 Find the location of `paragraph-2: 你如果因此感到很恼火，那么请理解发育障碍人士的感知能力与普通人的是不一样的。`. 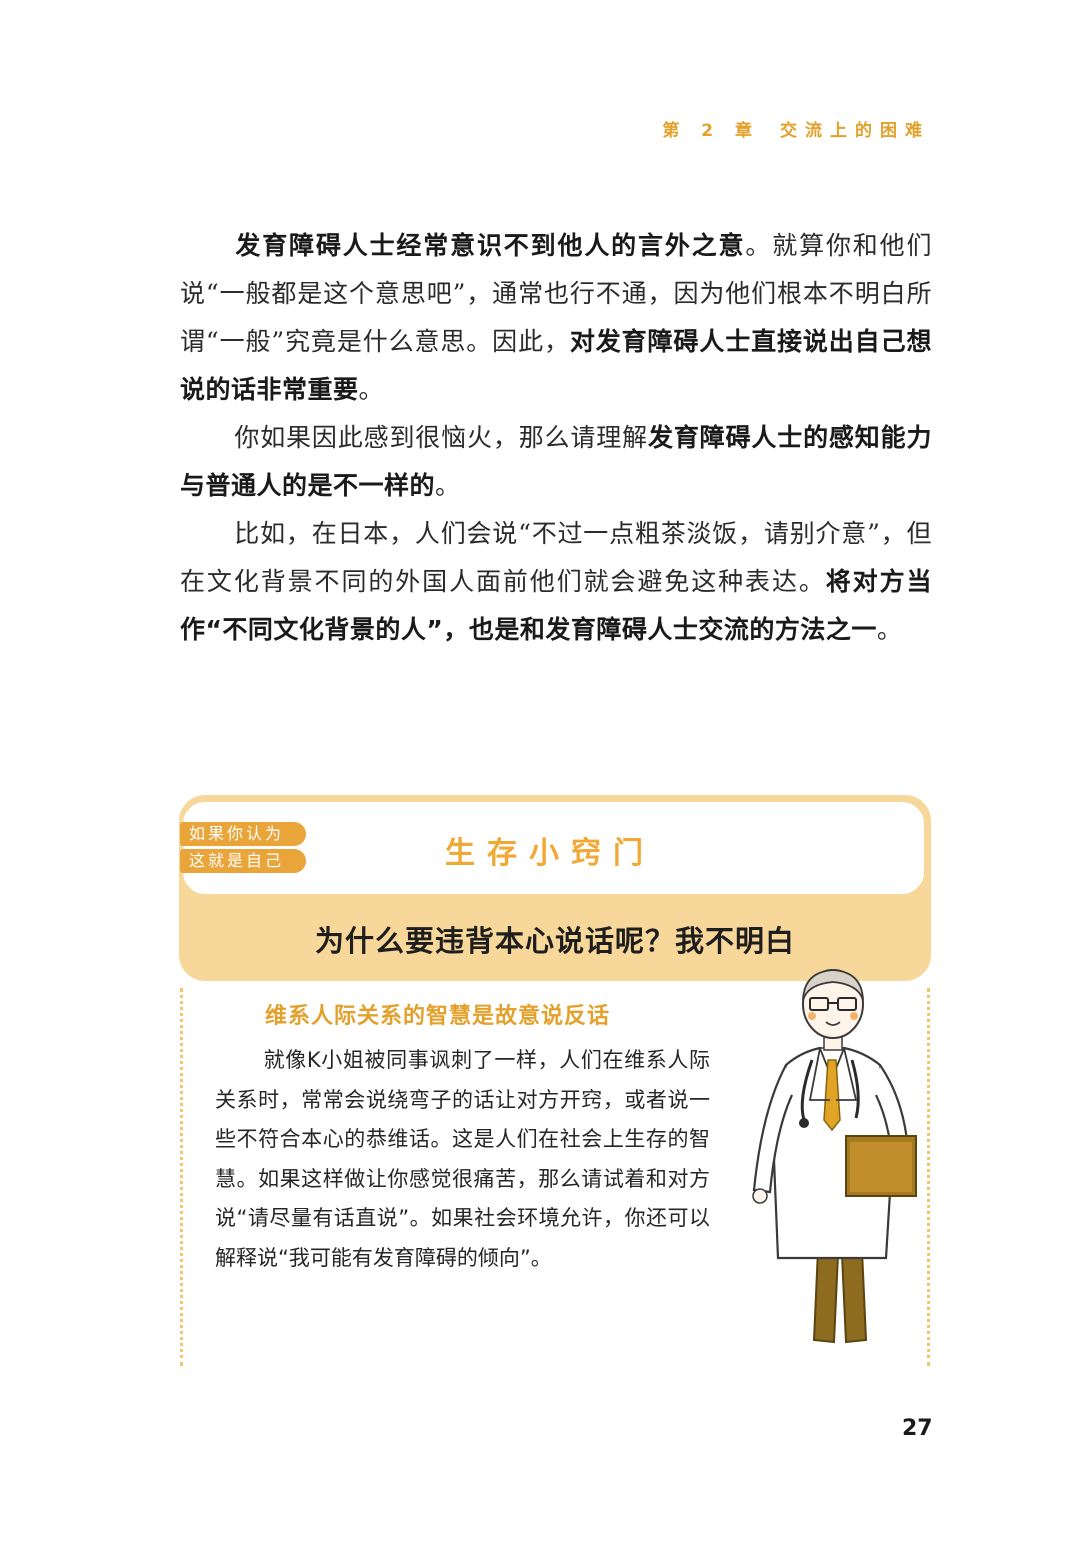

paragraph-2: 你如果因此感到很恼火，那么请理解发育障碍人士的感知能力与普通人的是不一样的。 is located at coordinates (556, 462).